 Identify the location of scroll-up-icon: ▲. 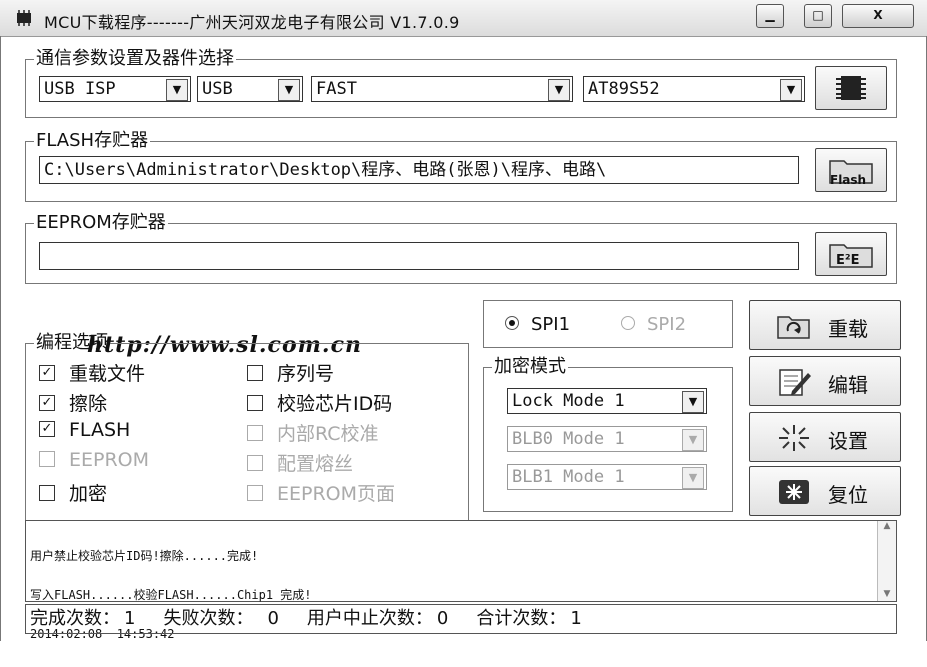
(887, 526).